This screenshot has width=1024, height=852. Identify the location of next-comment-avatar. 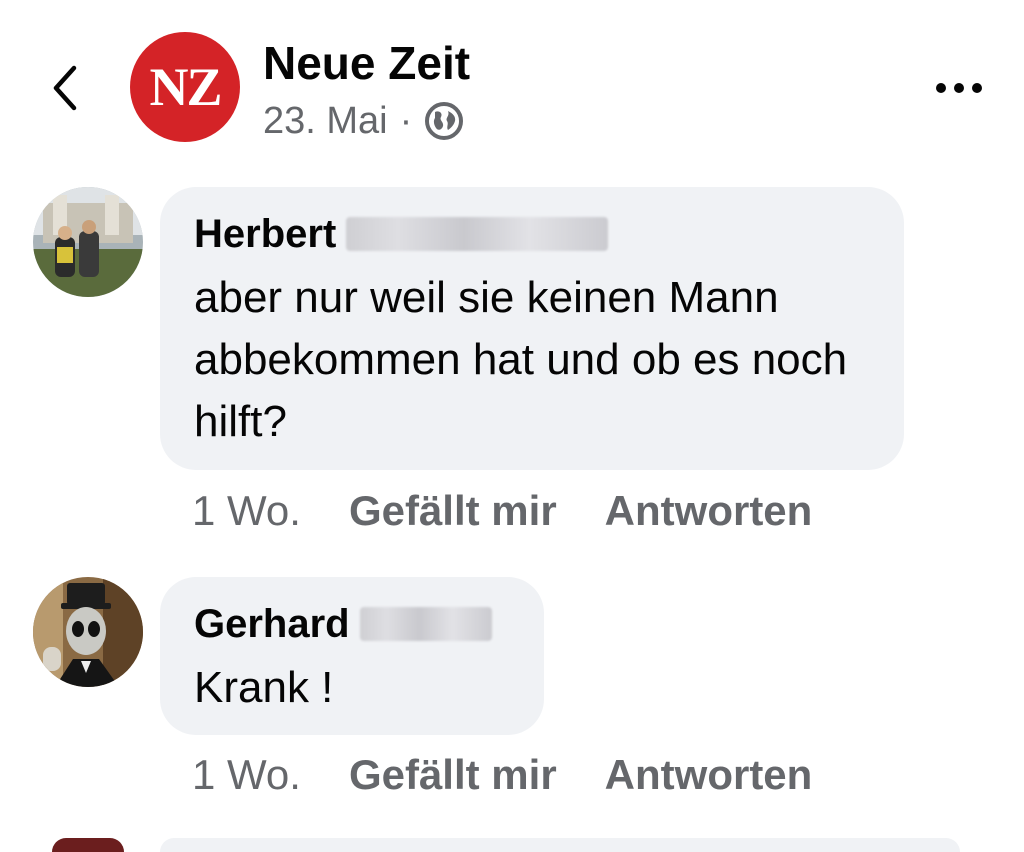
(88, 845).